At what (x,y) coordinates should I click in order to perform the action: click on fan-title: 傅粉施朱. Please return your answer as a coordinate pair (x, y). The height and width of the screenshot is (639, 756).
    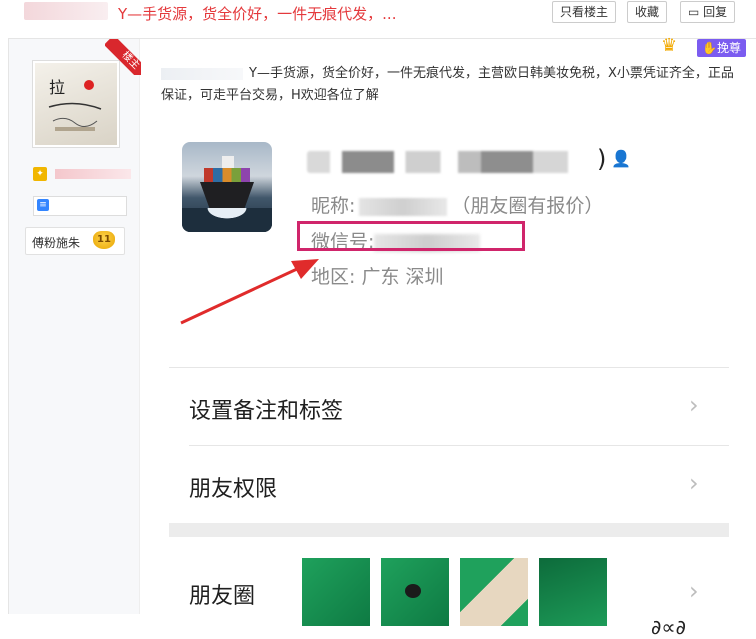
    Looking at the image, I should click on (56, 243).